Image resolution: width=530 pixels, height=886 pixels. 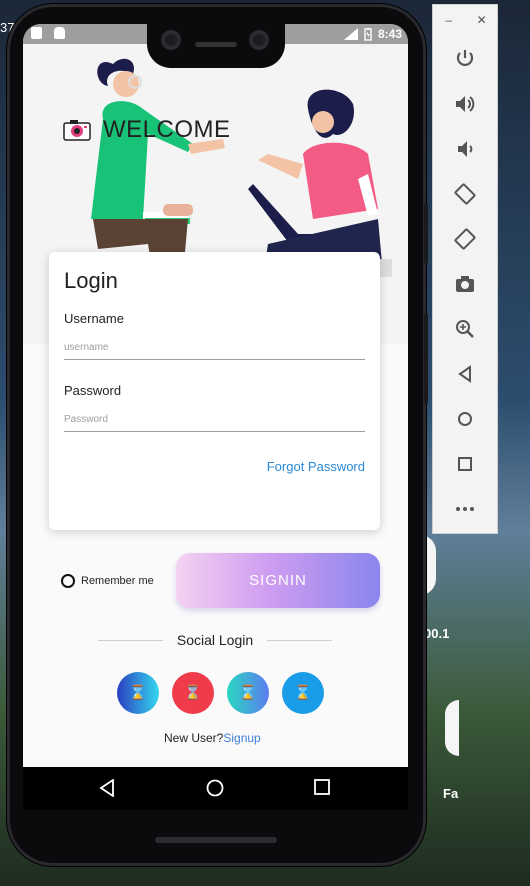 What do you see at coordinates (465, 239) in the screenshot?
I see `rotate-right-icon` at bounding box center [465, 239].